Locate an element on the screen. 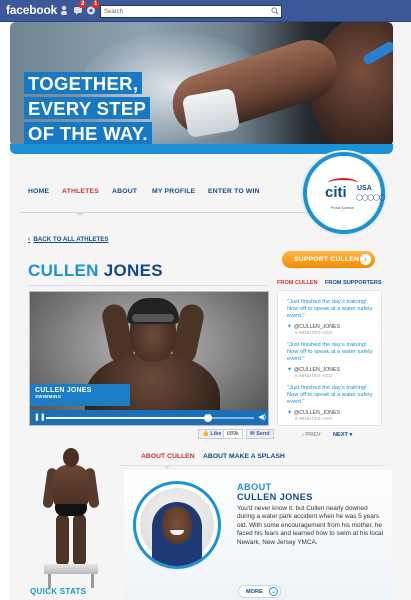  video-scrubber-handle is located at coordinates (208, 418).